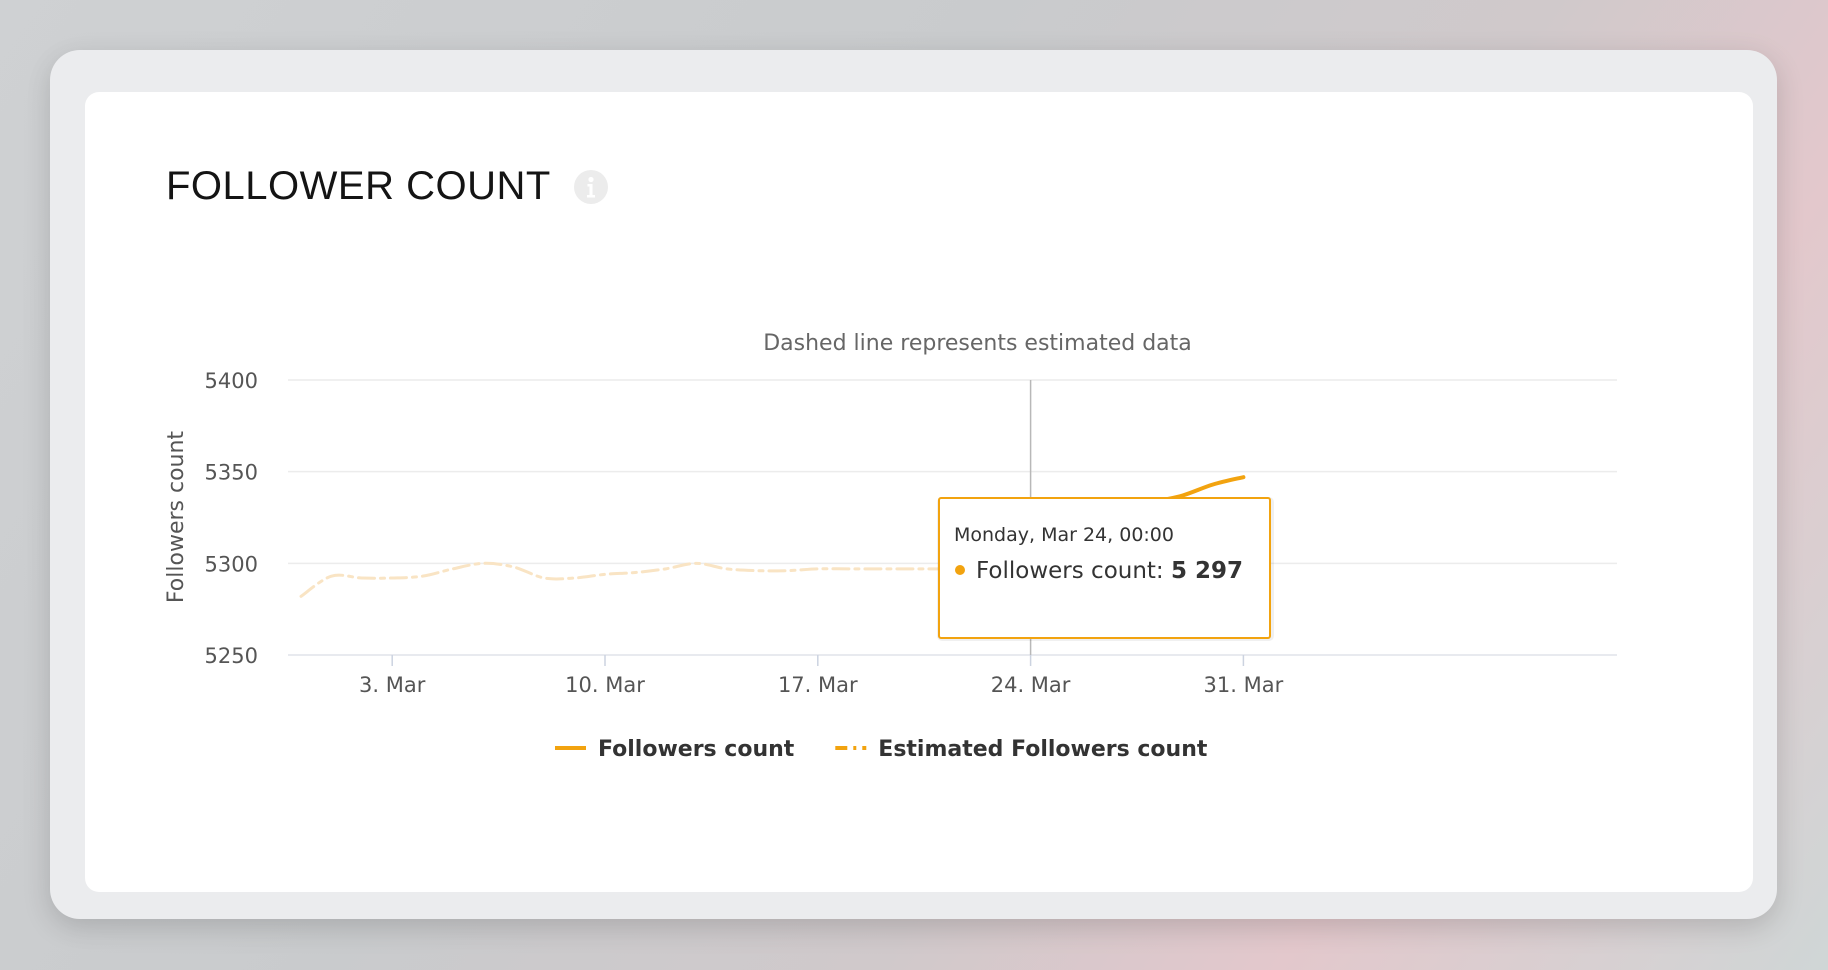  Describe the element at coordinates (1109, 571) in the screenshot. I see `tooltip-series-text: Followers count: 5 297` at that location.